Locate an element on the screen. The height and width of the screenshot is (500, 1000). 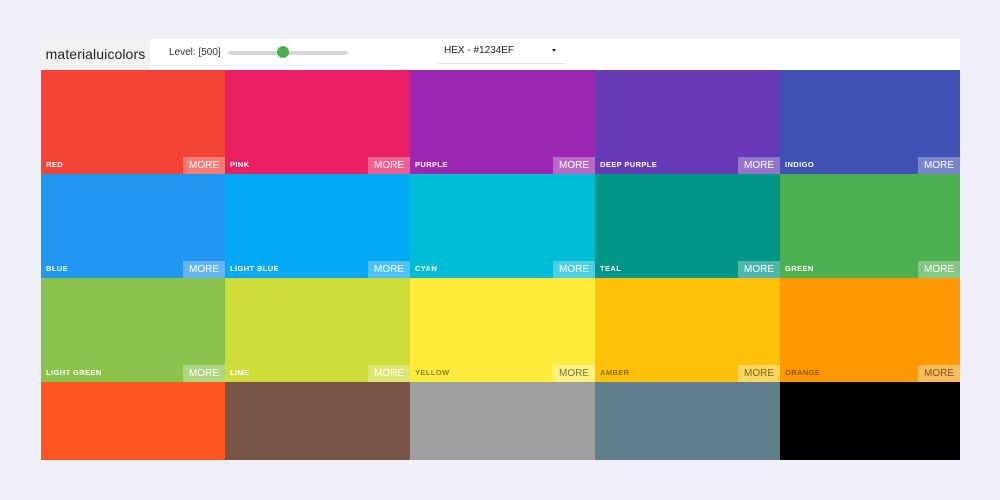
color-tile: INDIGO MORE is located at coordinates (870, 122).